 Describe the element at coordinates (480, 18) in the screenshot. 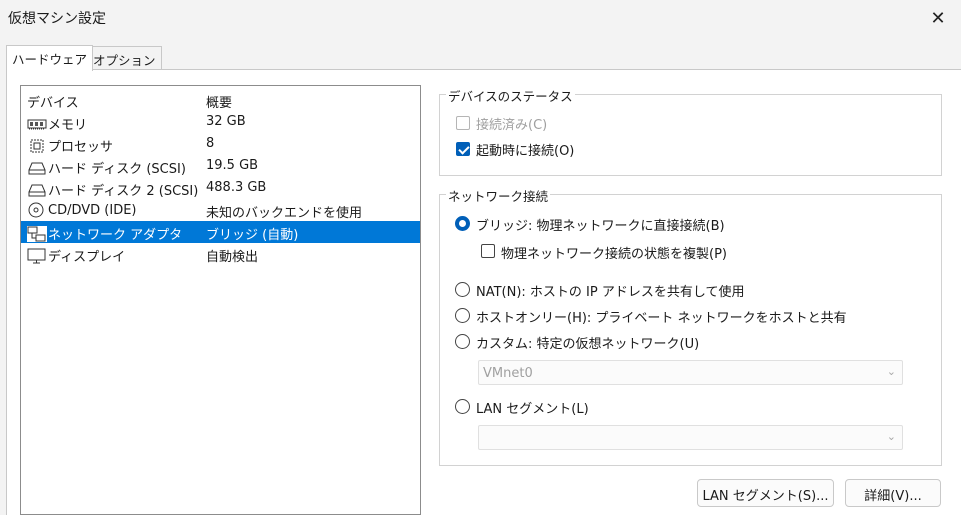

I see `title-bar: 仮想マシン設定 ✕` at that location.